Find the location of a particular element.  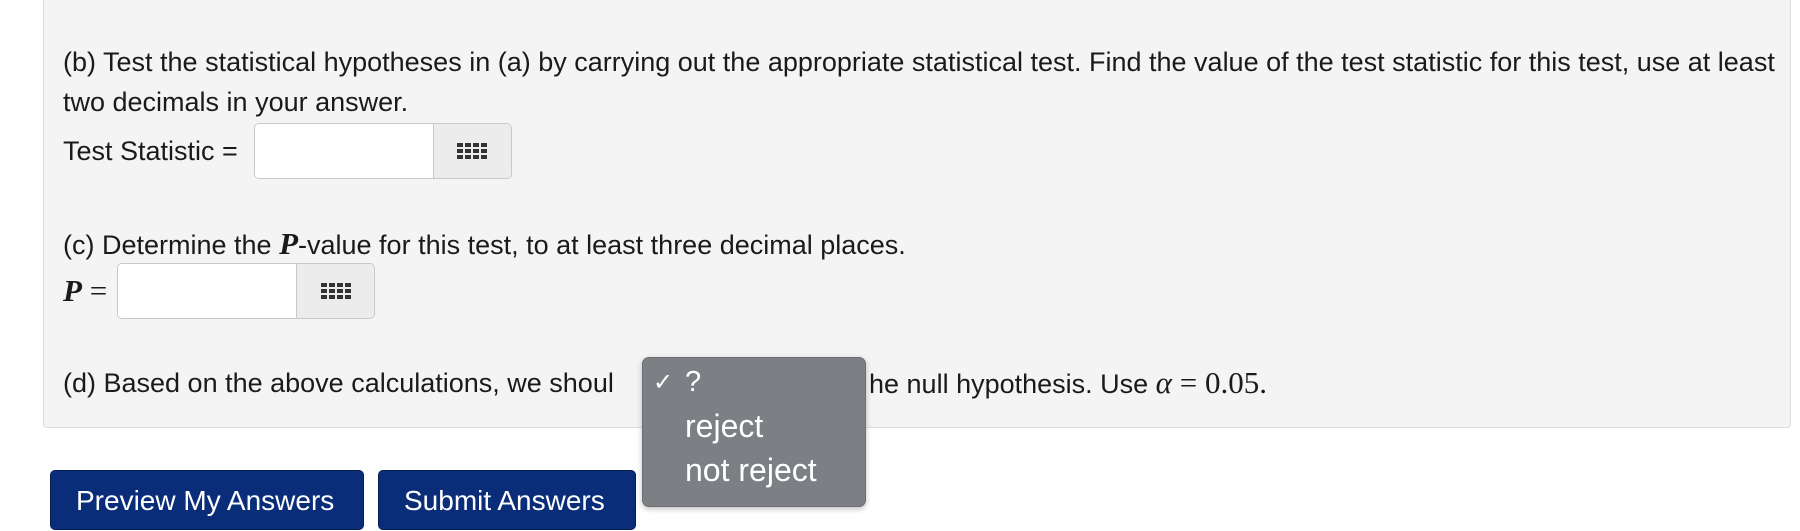

p-label-symbol: P is located at coordinates (72, 290).